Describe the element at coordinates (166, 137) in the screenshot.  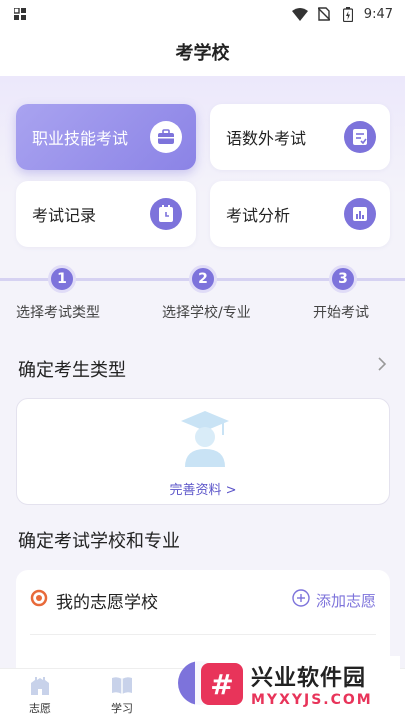
I see `briefcase-icon` at that location.